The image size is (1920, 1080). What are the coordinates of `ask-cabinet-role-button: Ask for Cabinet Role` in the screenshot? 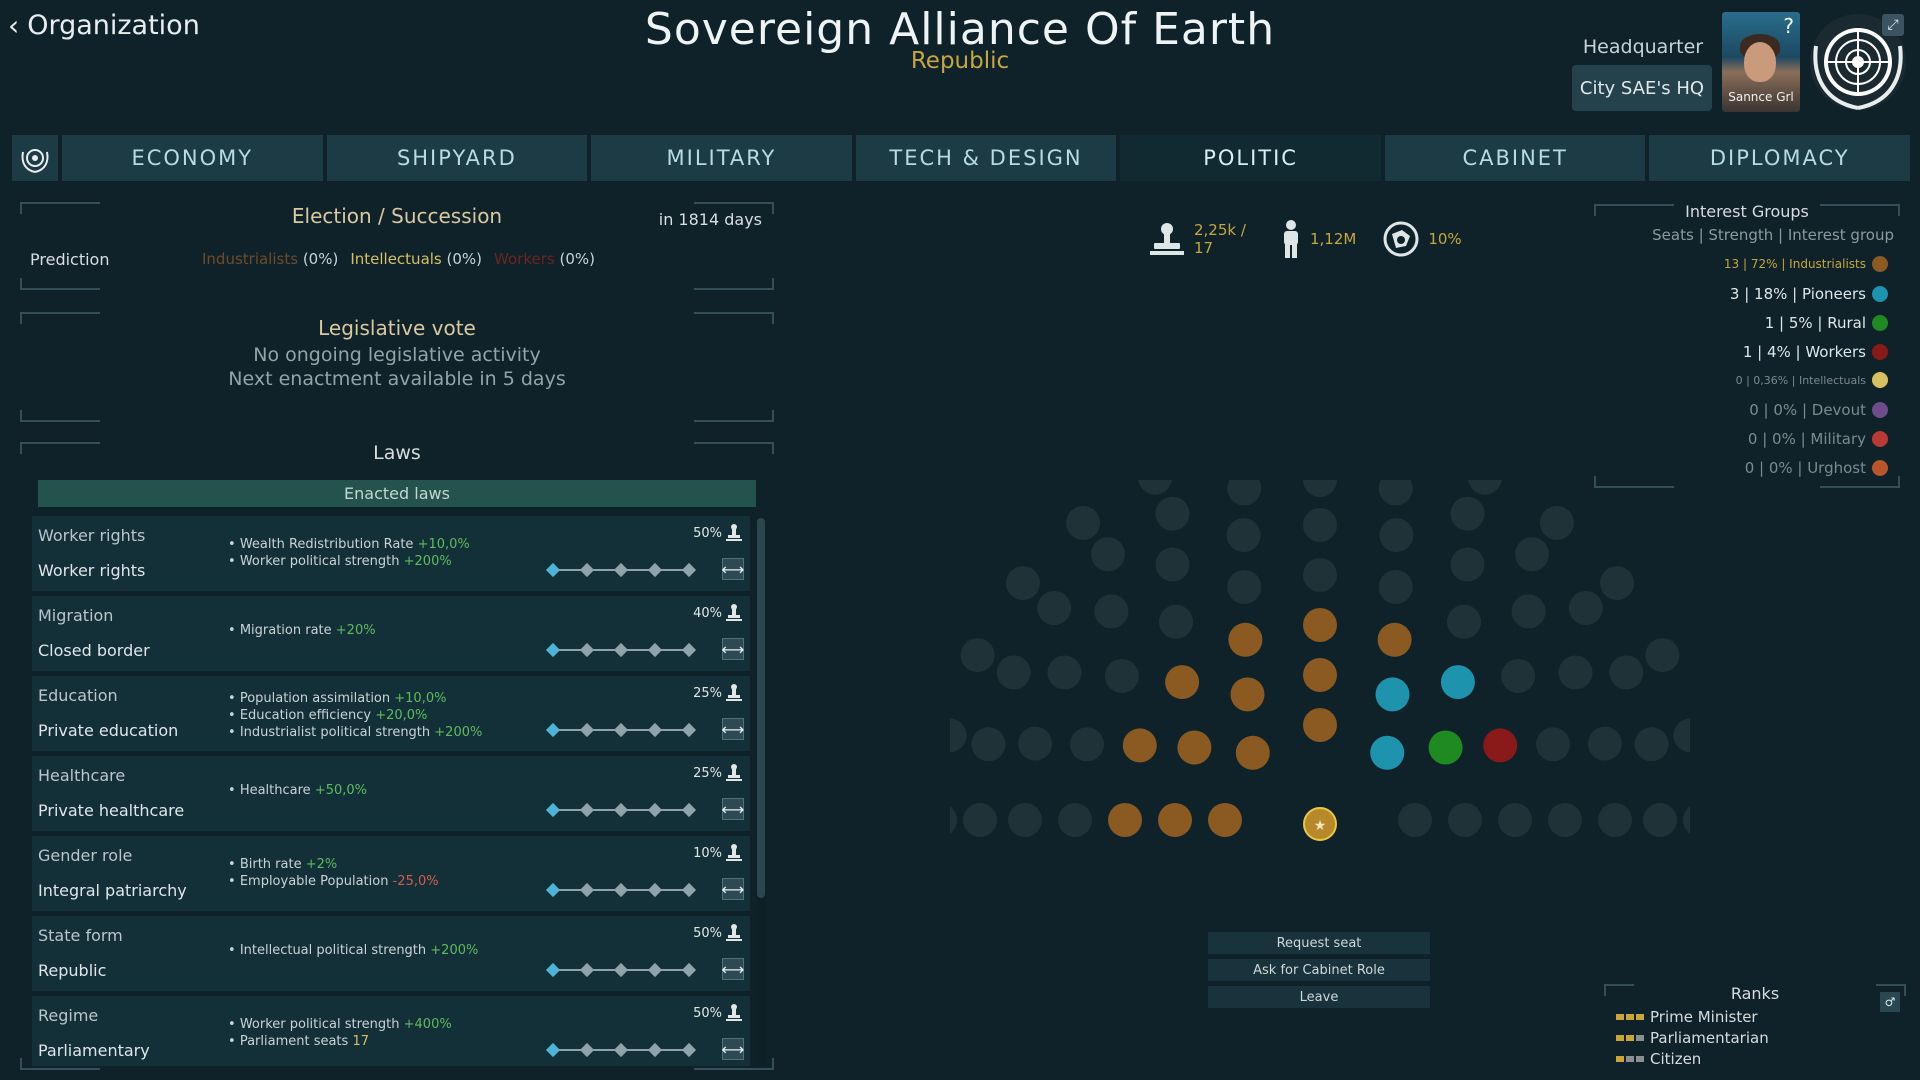 It's located at (1319, 970).